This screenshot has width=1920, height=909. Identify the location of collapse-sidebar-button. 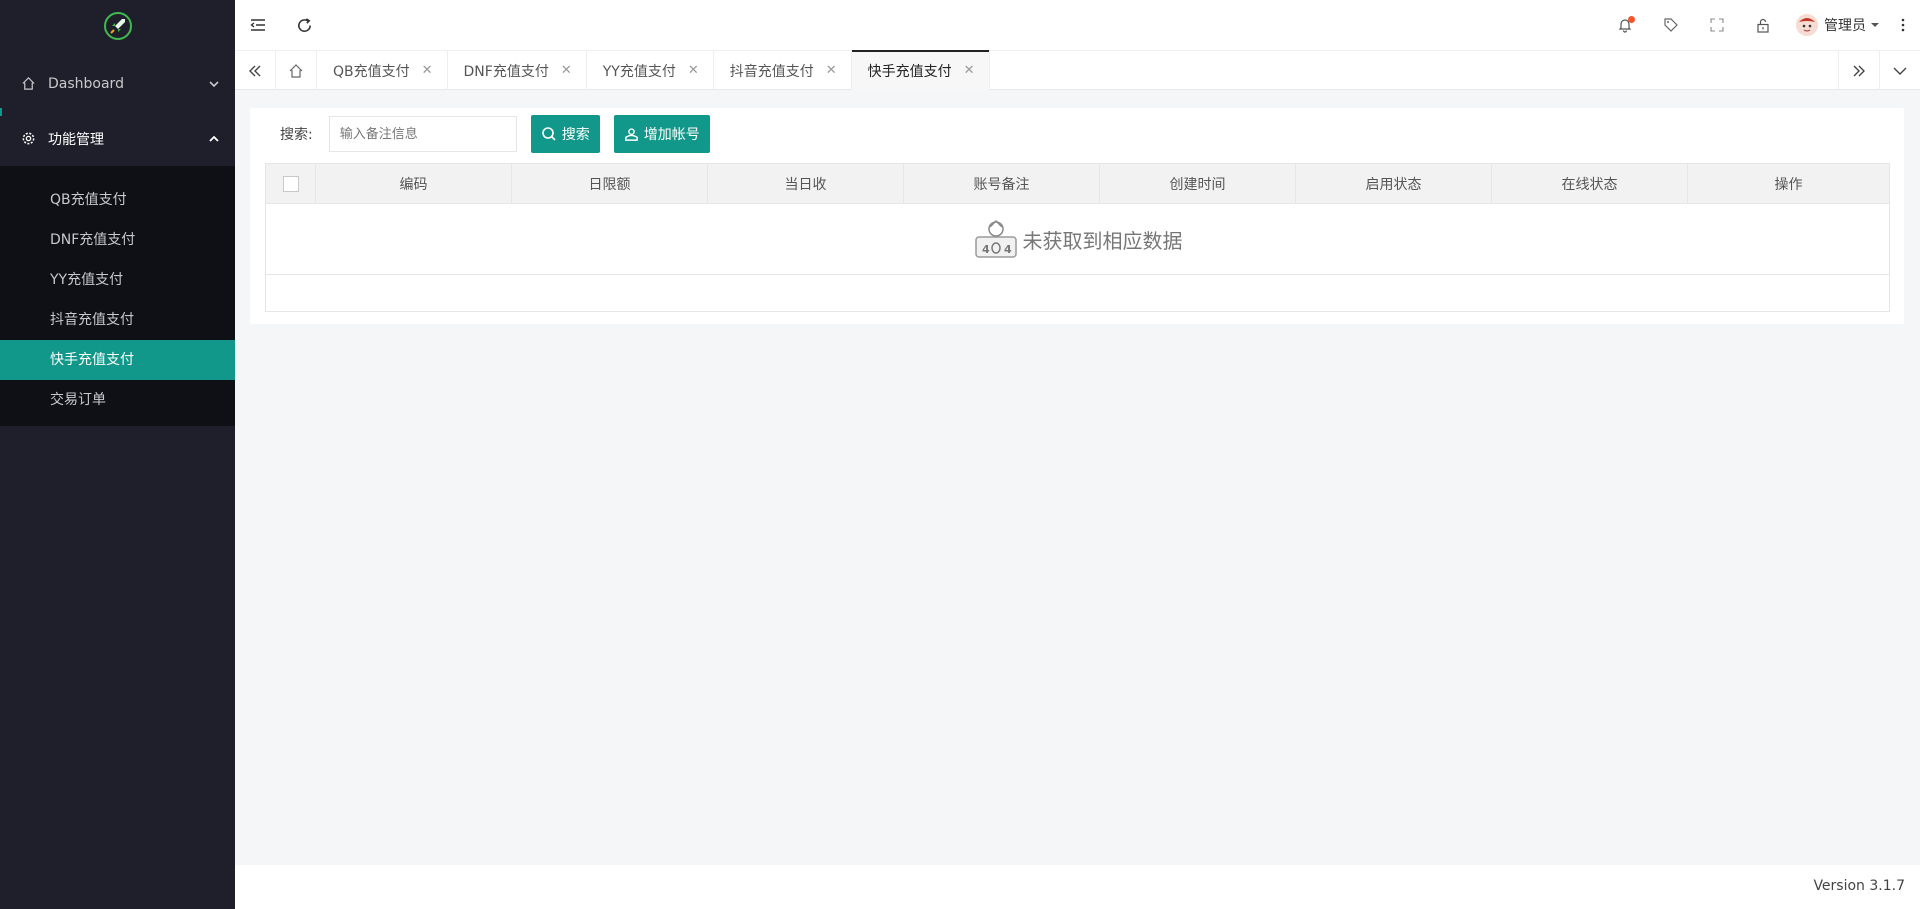
(258, 25).